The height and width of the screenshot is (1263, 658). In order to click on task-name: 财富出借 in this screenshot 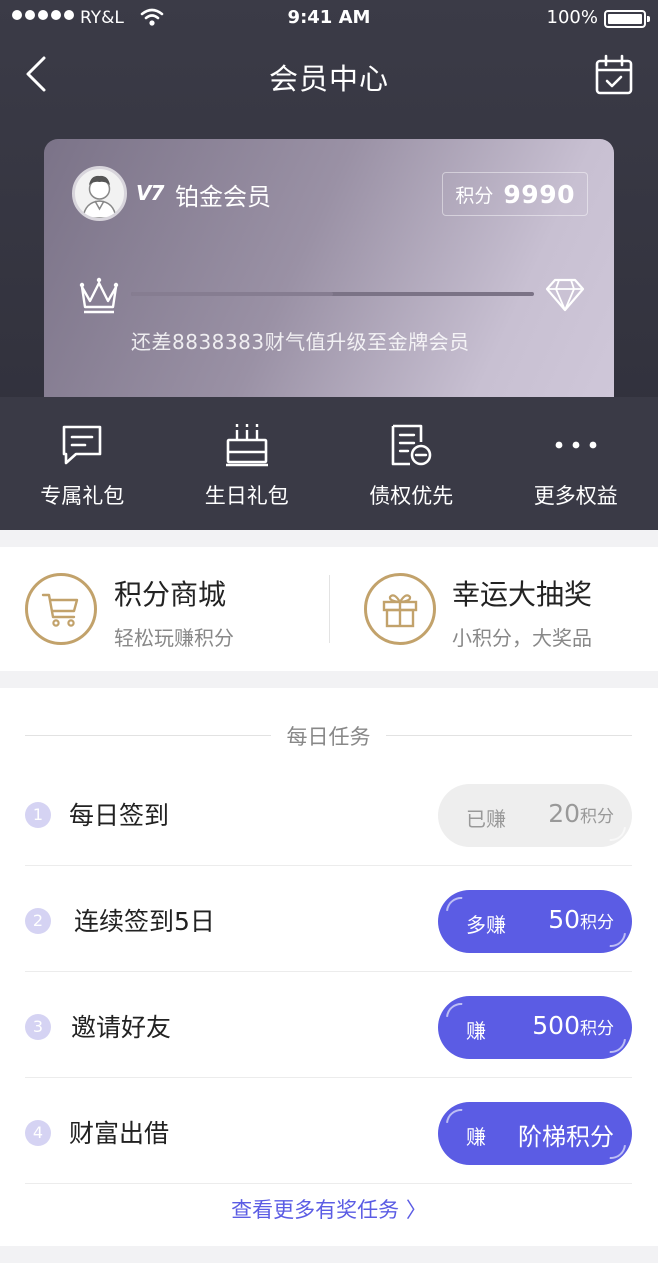, I will do `click(119, 1133)`.